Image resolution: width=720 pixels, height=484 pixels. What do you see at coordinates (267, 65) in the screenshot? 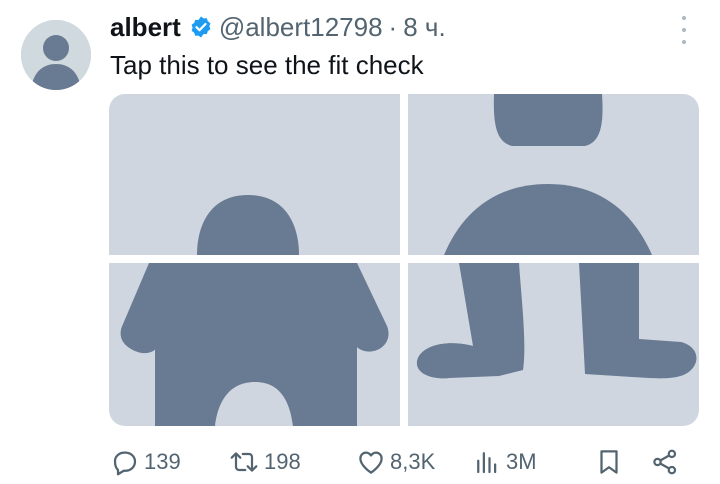
I see `tweet-text: Tap this to see the fit check` at bounding box center [267, 65].